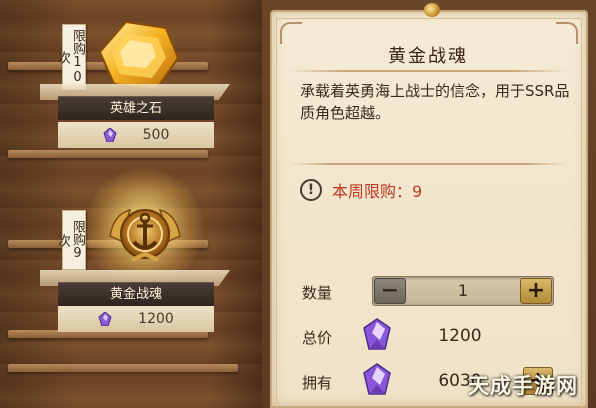 This screenshot has height=408, width=596. What do you see at coordinates (70, 240) in the screenshot?
I see `purchase-limit-tag: 限购9次` at bounding box center [70, 240].